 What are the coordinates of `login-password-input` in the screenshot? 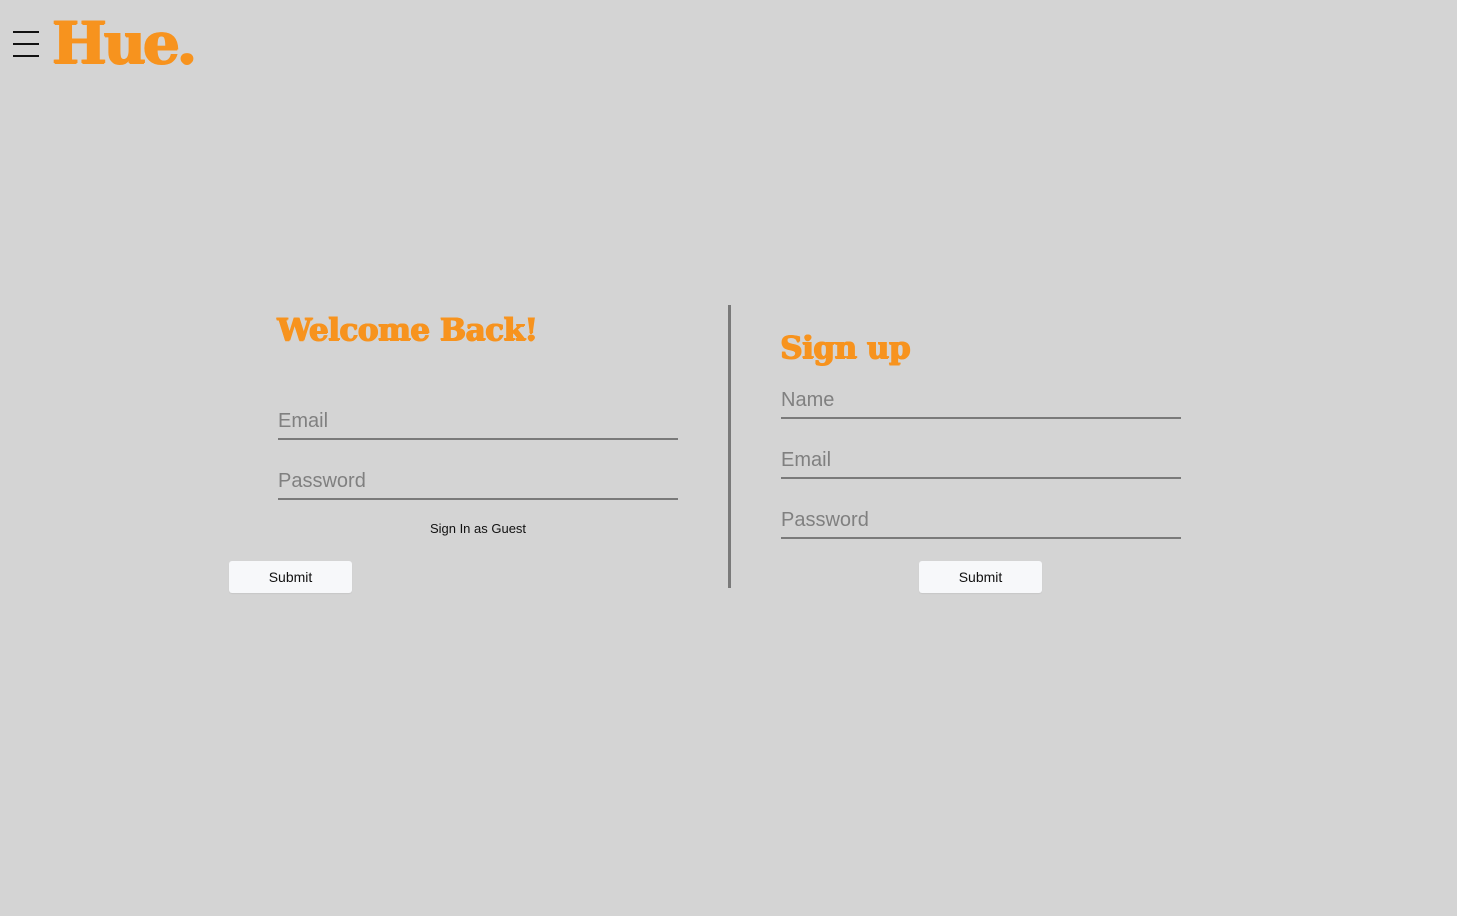 It's located at (478, 482).